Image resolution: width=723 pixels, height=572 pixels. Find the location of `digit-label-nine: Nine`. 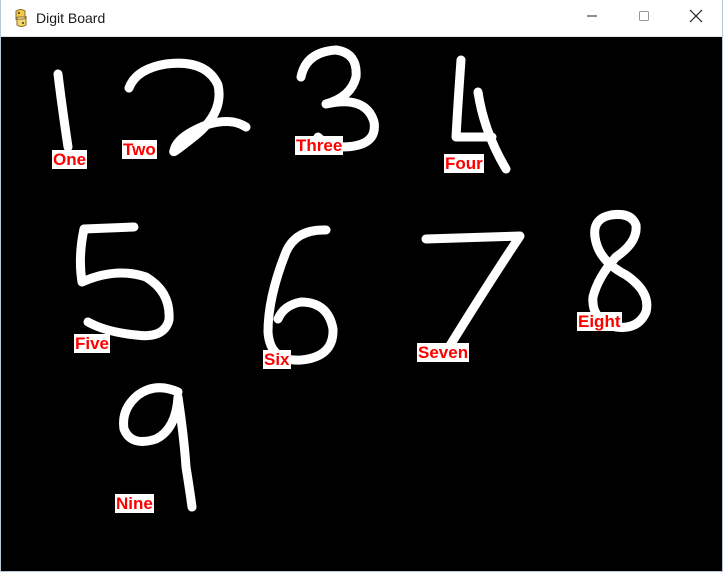

digit-label-nine: Nine is located at coordinates (134, 503).